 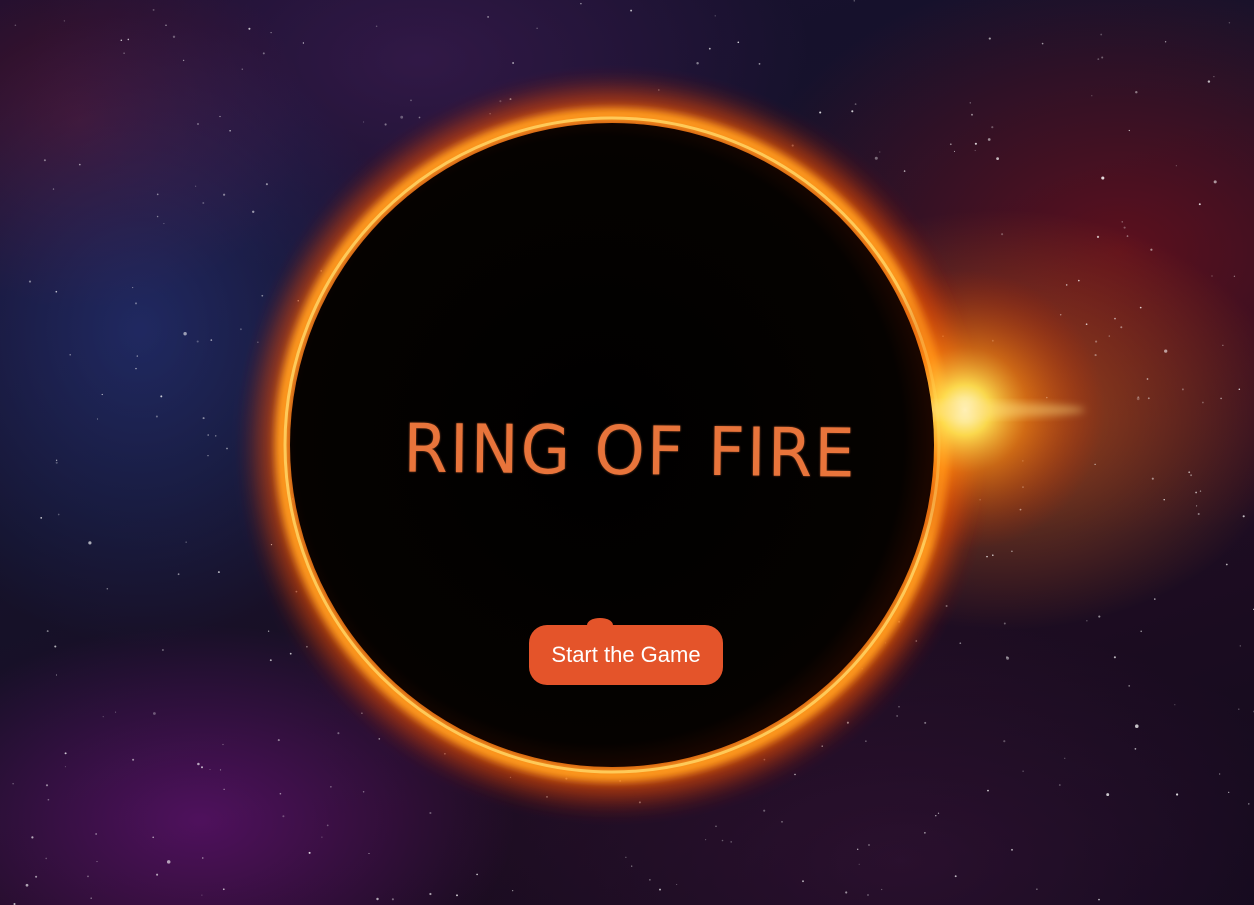 What do you see at coordinates (626, 655) in the screenshot?
I see `start-game-button: Start the Game` at bounding box center [626, 655].